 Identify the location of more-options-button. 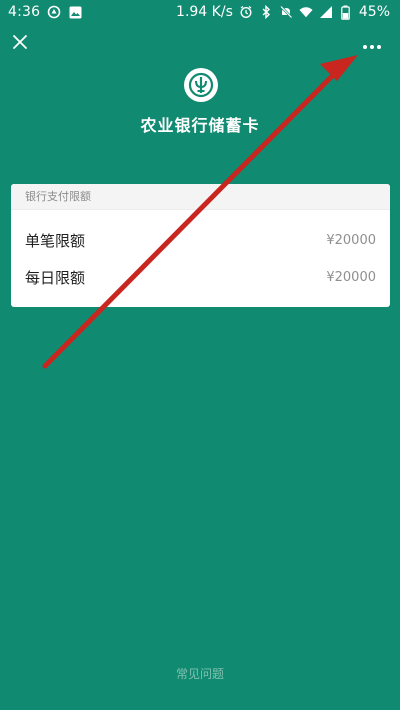
(372, 44).